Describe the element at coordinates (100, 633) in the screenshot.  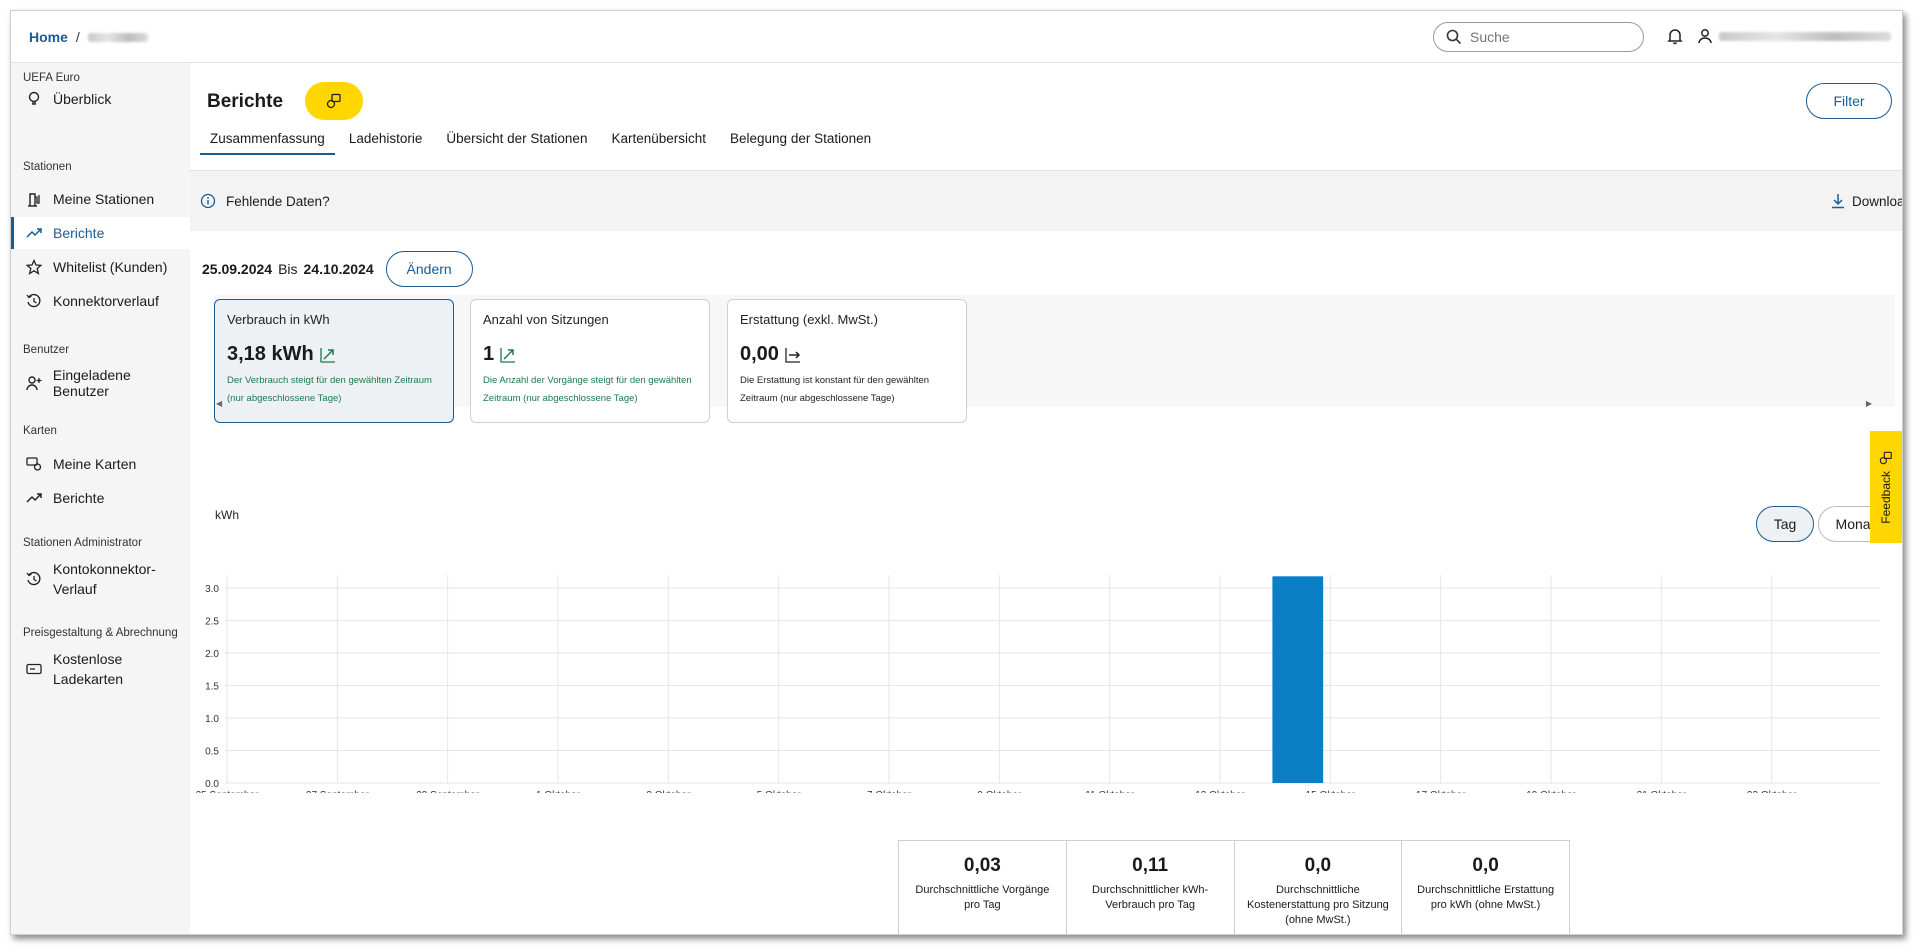
I see `sidebar-section-preisgestaltung: Preisgestaltung & Abrechnung` at that location.